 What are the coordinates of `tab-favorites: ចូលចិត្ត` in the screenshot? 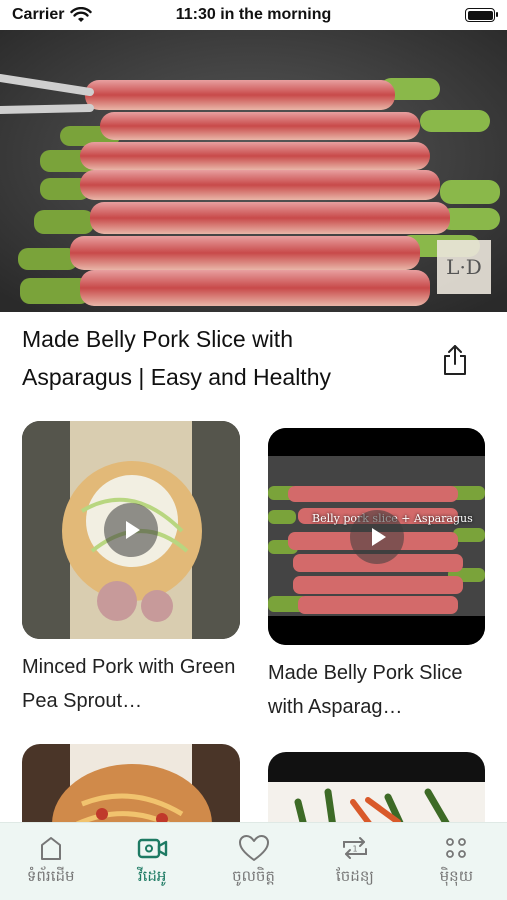 It's located at (253, 861).